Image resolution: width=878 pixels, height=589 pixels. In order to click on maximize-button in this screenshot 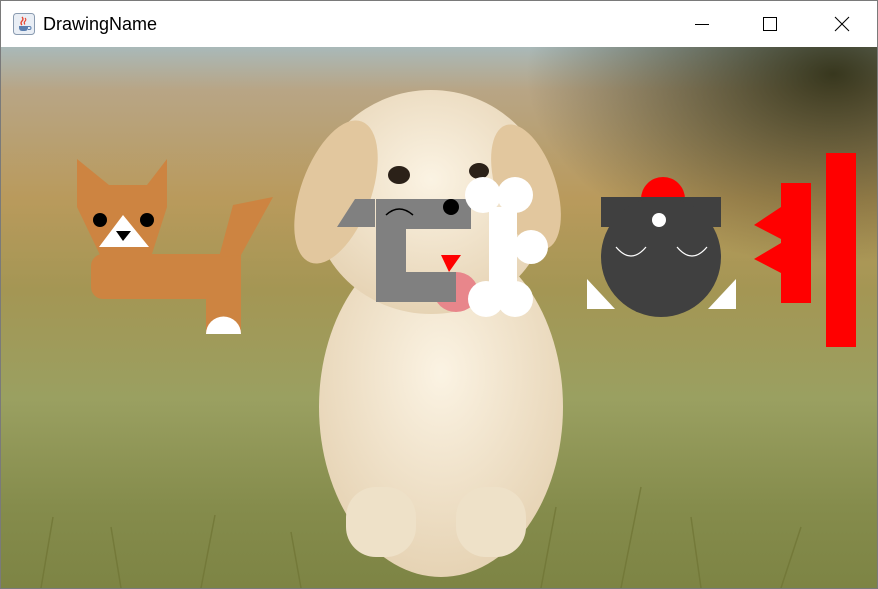, I will do `click(770, 24)`.